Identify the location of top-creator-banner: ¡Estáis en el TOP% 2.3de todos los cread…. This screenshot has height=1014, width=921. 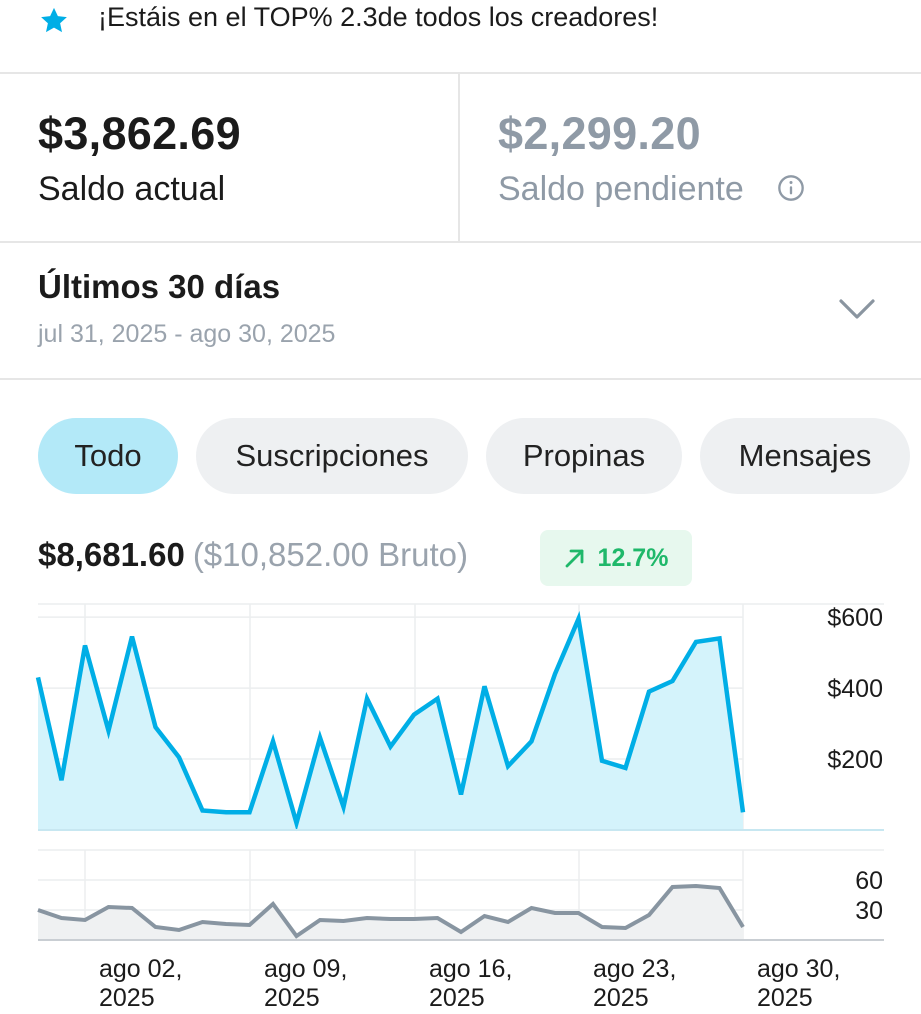
(460, 20).